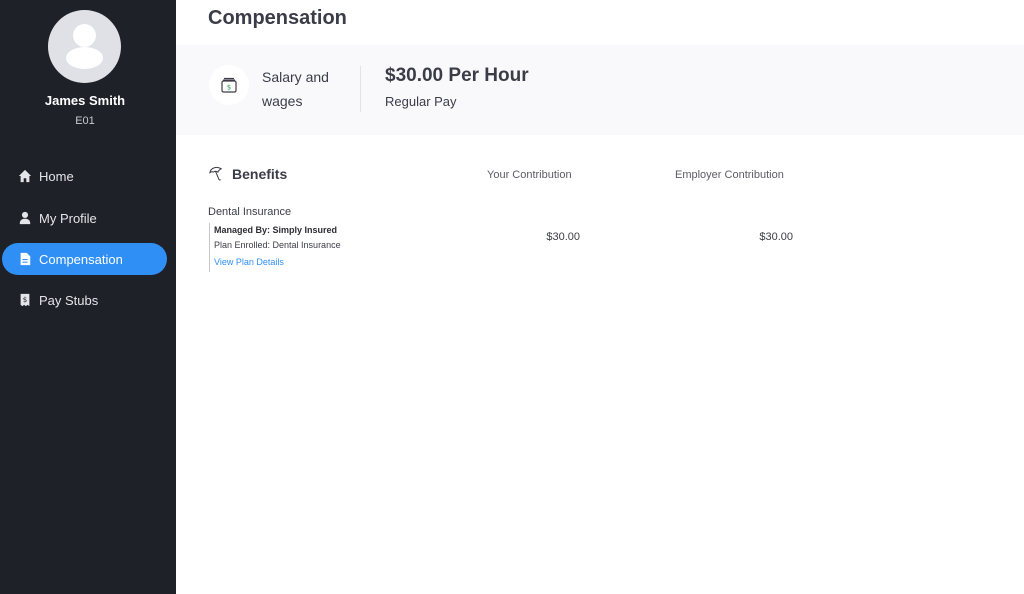  I want to click on page-title: Compensation, so click(277, 18).